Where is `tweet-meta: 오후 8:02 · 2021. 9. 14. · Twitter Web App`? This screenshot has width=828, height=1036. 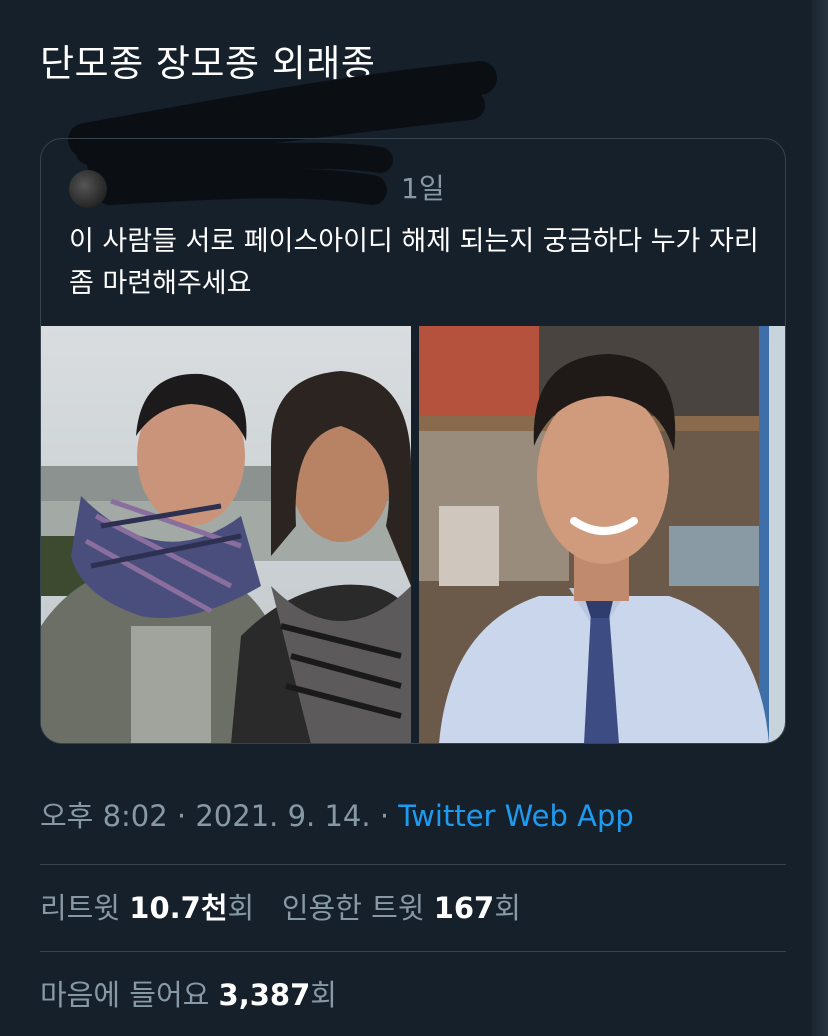
tweet-meta: 오후 8:02 · 2021. 9. 14. · Twitter Web App is located at coordinates (337, 816).